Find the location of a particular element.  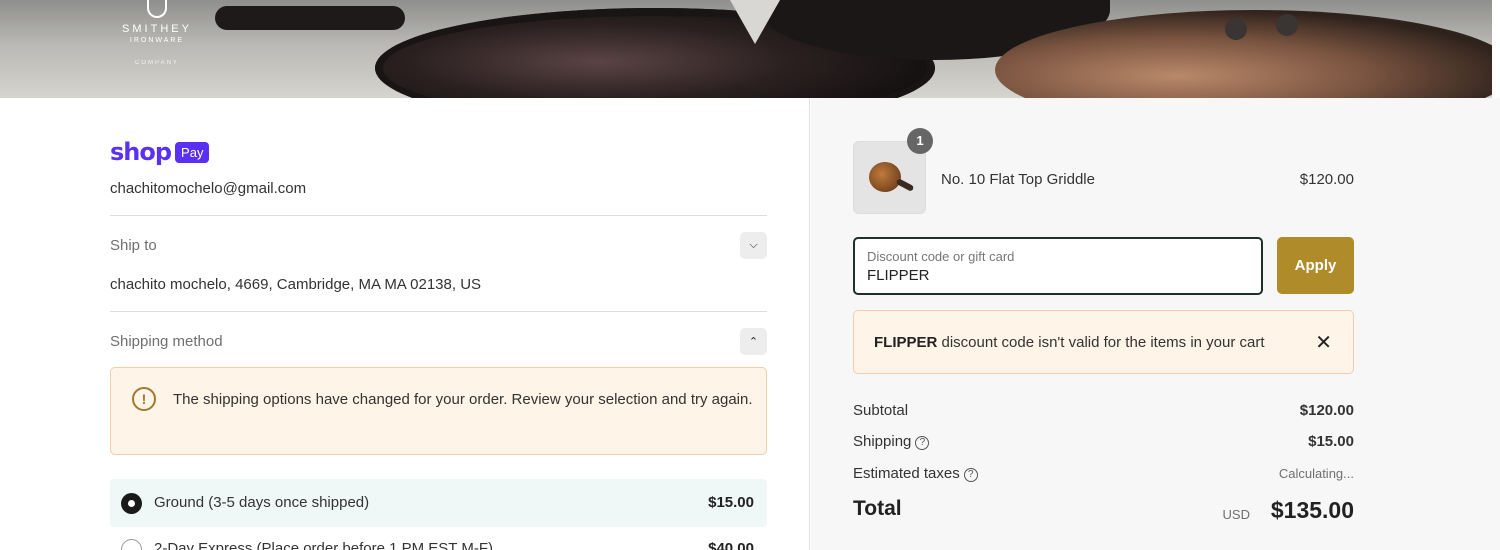

discount-field: Discount code or gift card is located at coordinates (1058, 266).